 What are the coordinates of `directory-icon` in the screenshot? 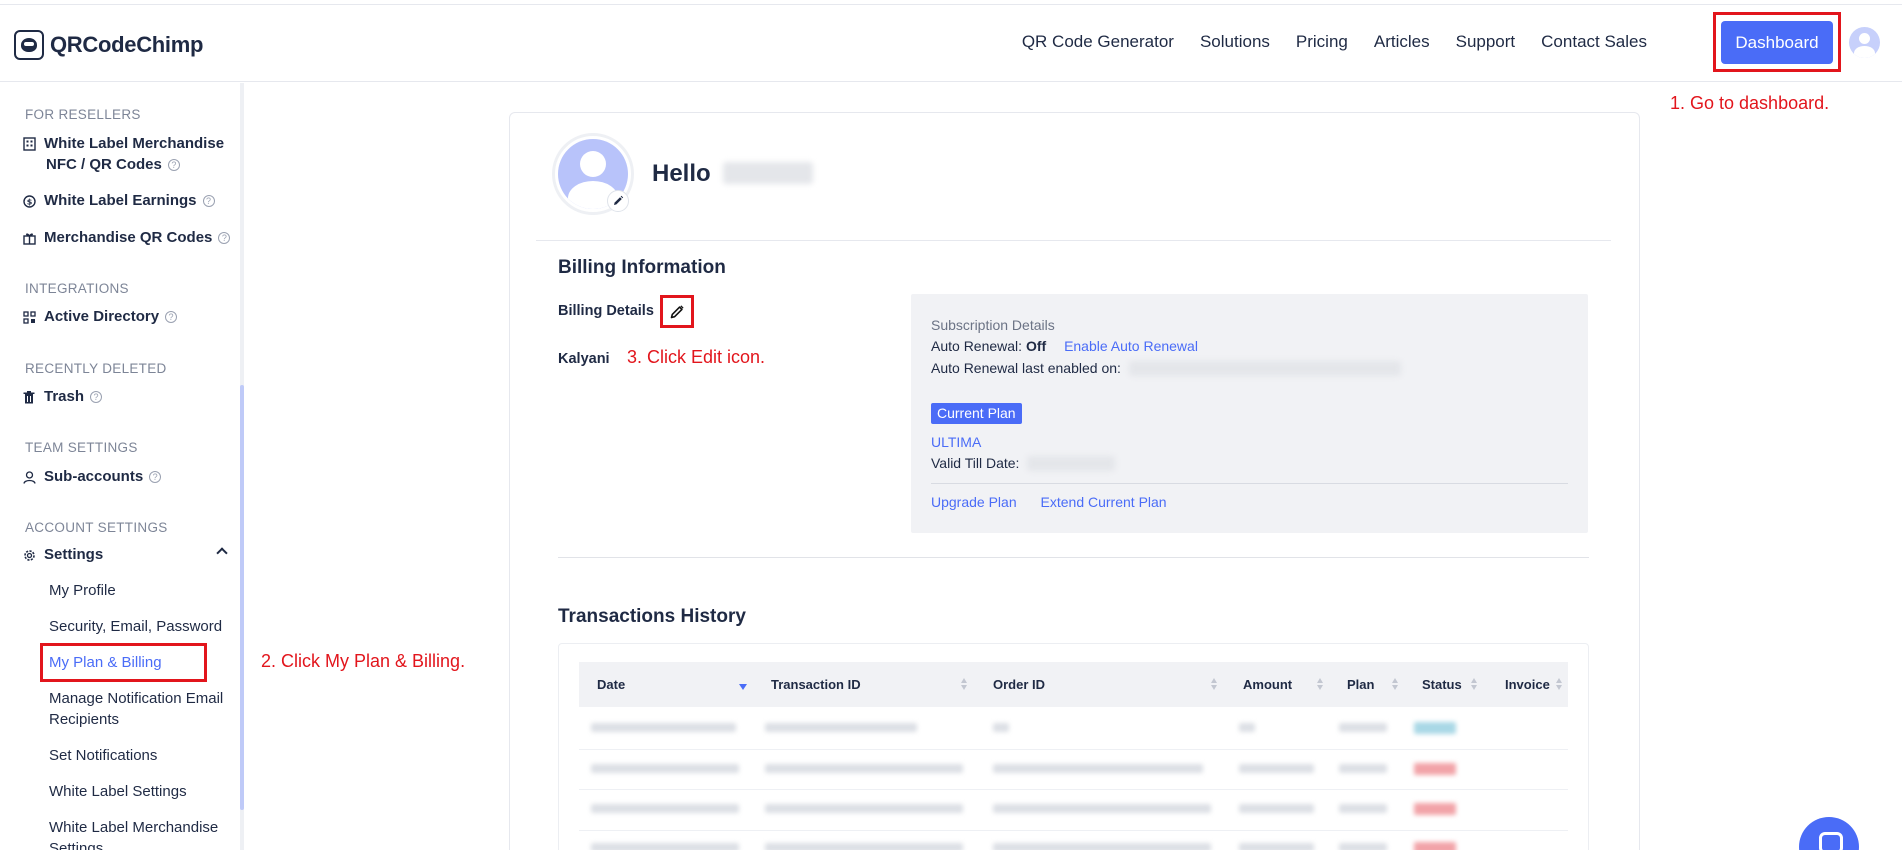 It's located at (29, 317).